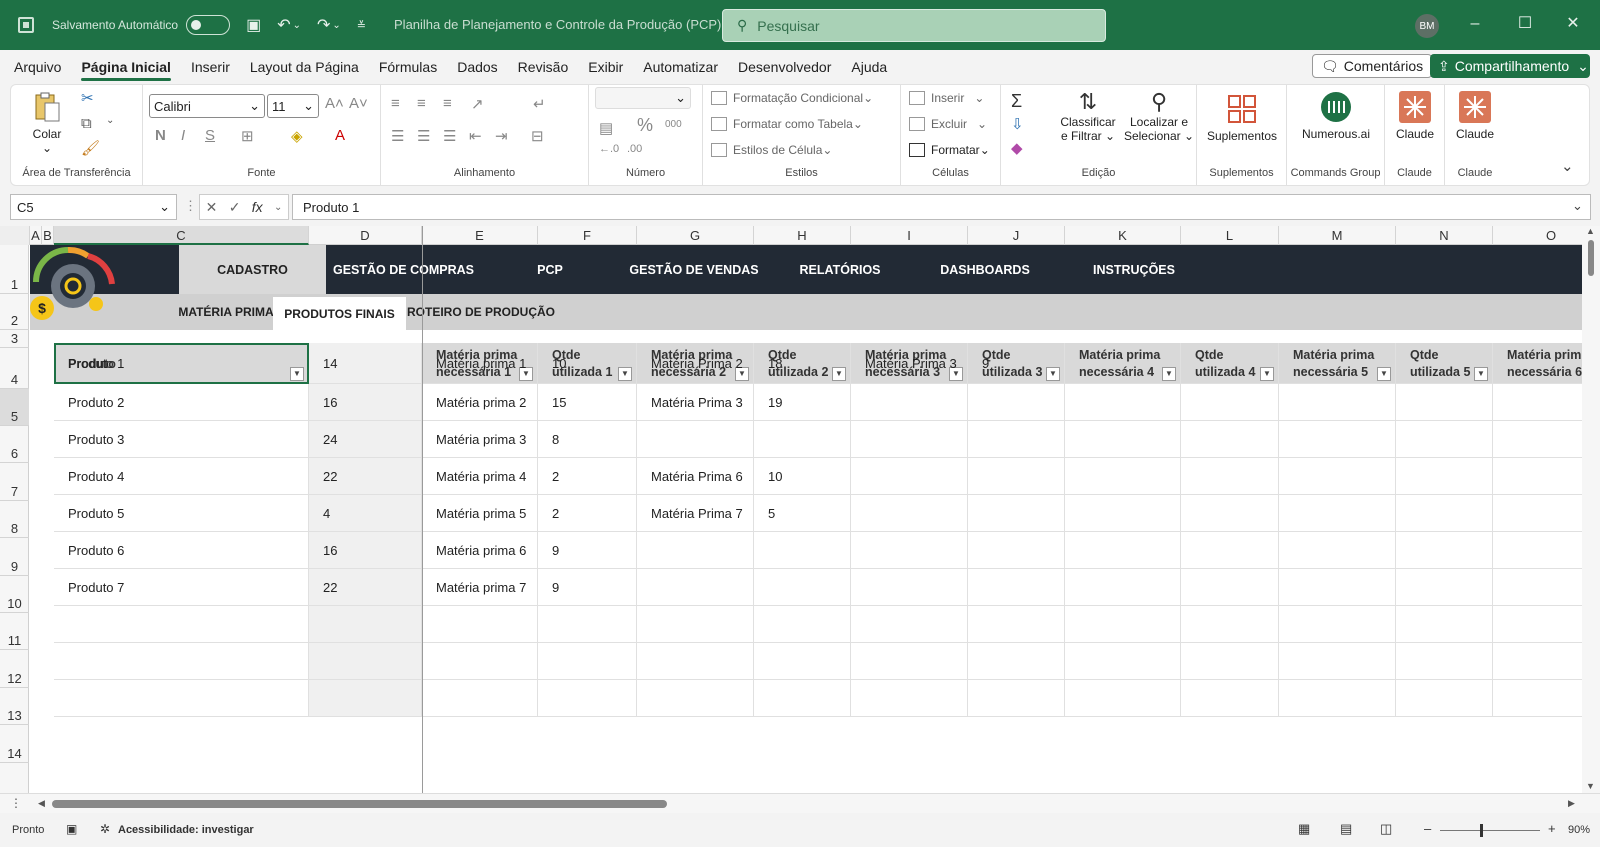 This screenshot has width=1600, height=847. What do you see at coordinates (181, 439) in the screenshot?
I see `table-cell: Produto 3` at bounding box center [181, 439].